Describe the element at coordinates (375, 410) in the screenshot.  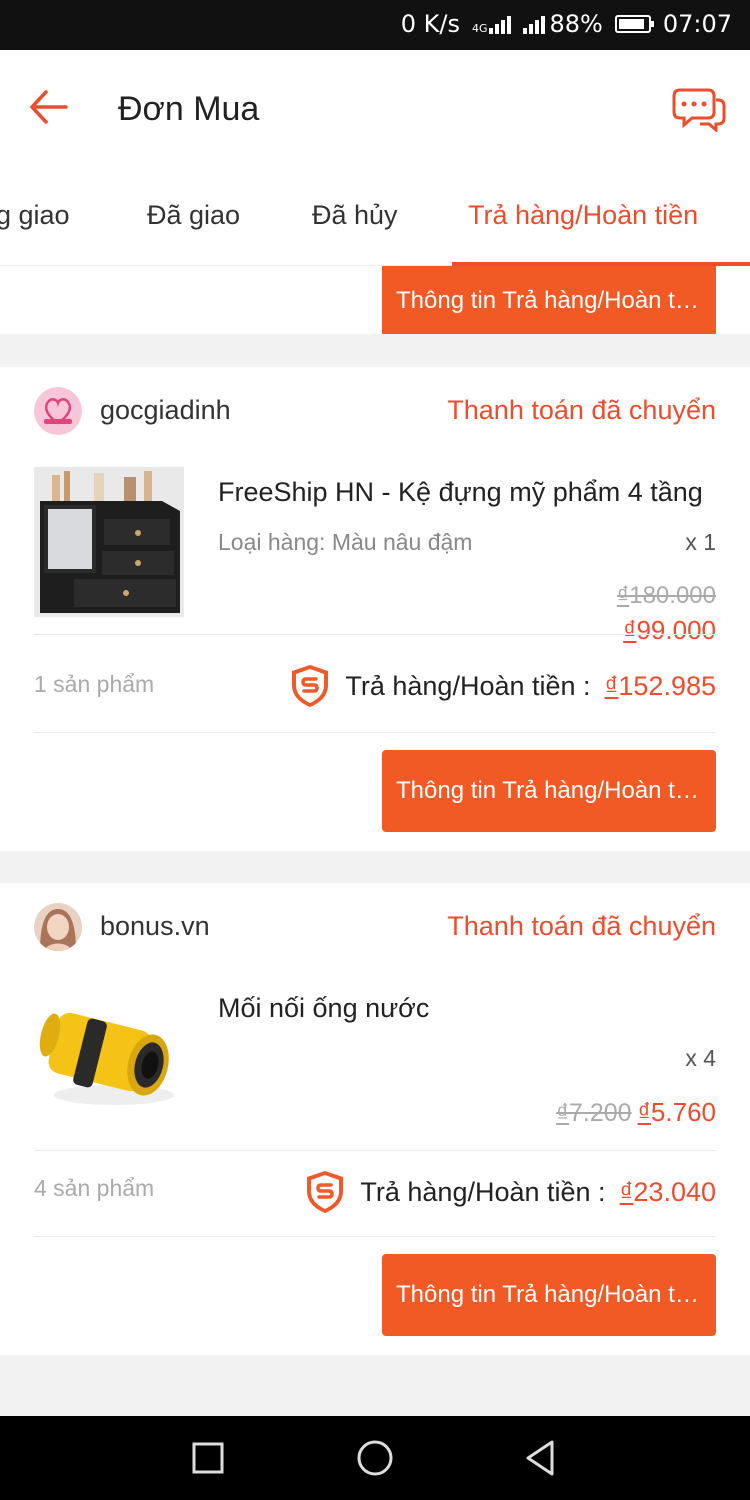
I see `shop-header: gocgiadinh Thanh toán đã chuyển` at that location.